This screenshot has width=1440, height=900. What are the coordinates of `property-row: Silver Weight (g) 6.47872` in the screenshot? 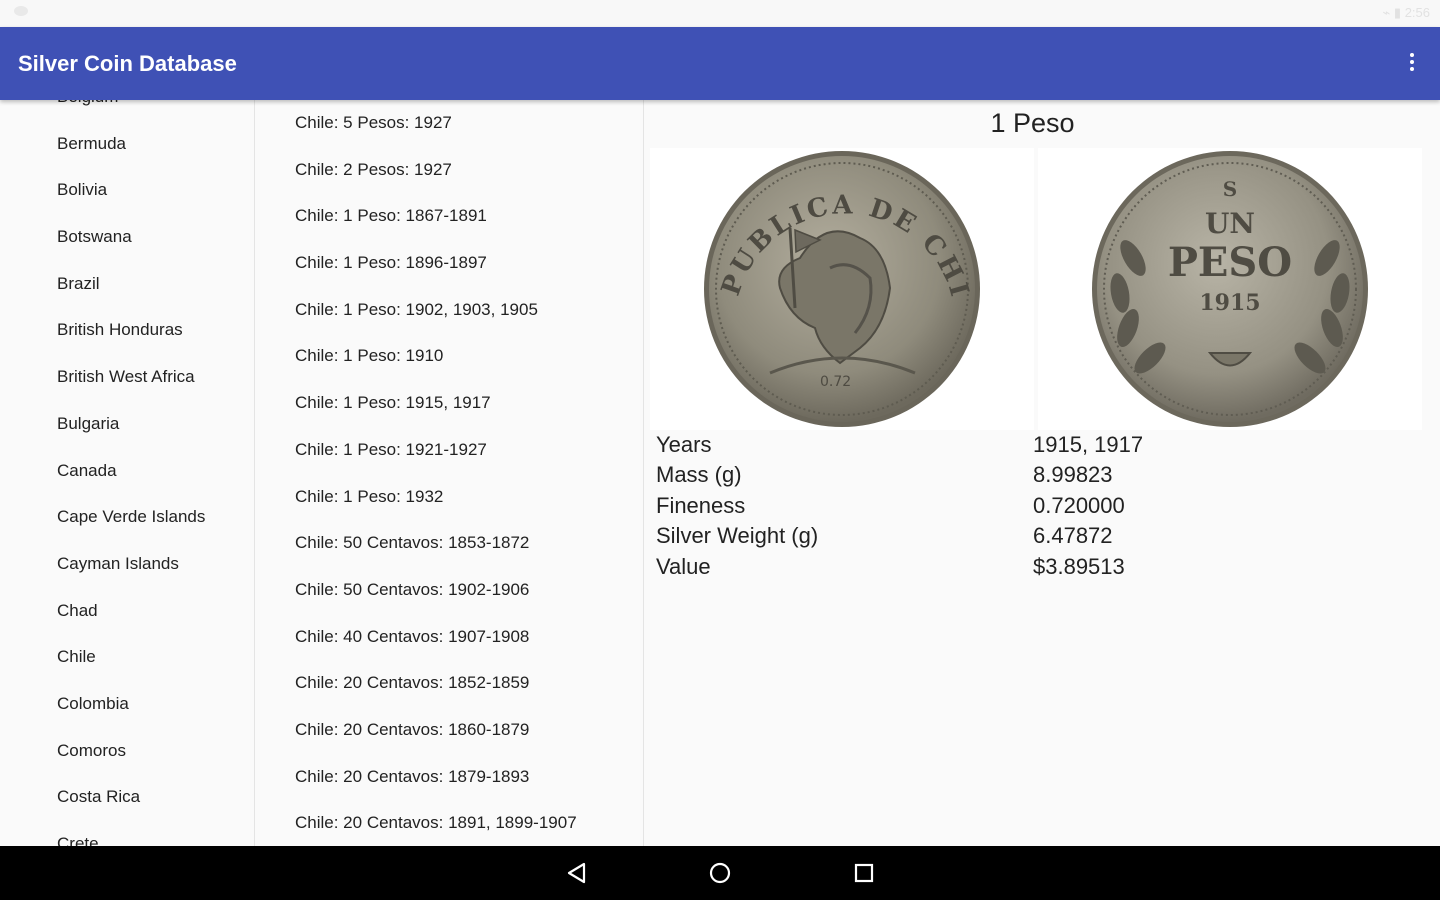 It's located at (1041, 536).